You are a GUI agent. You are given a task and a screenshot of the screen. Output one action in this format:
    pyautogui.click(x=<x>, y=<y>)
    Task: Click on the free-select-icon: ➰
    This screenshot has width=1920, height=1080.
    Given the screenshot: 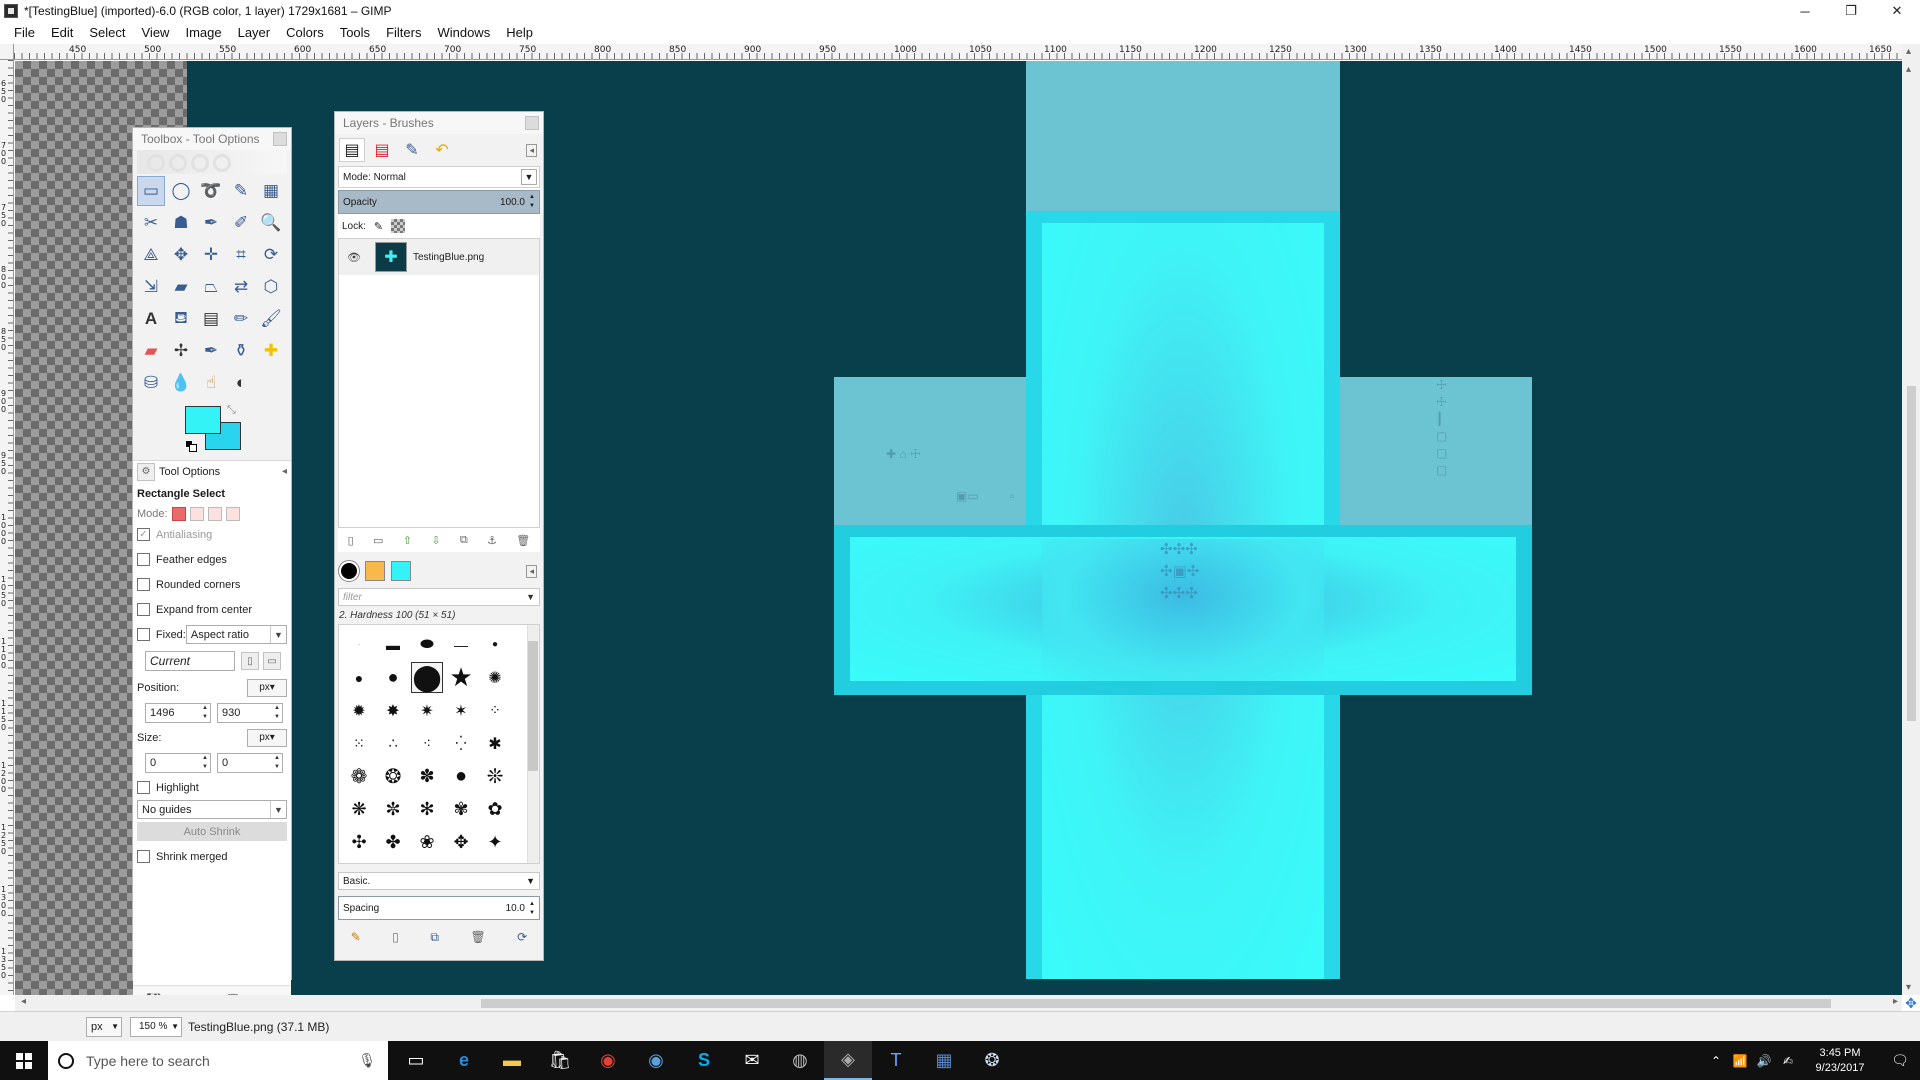 What is the action you would take?
    pyautogui.click(x=211, y=191)
    